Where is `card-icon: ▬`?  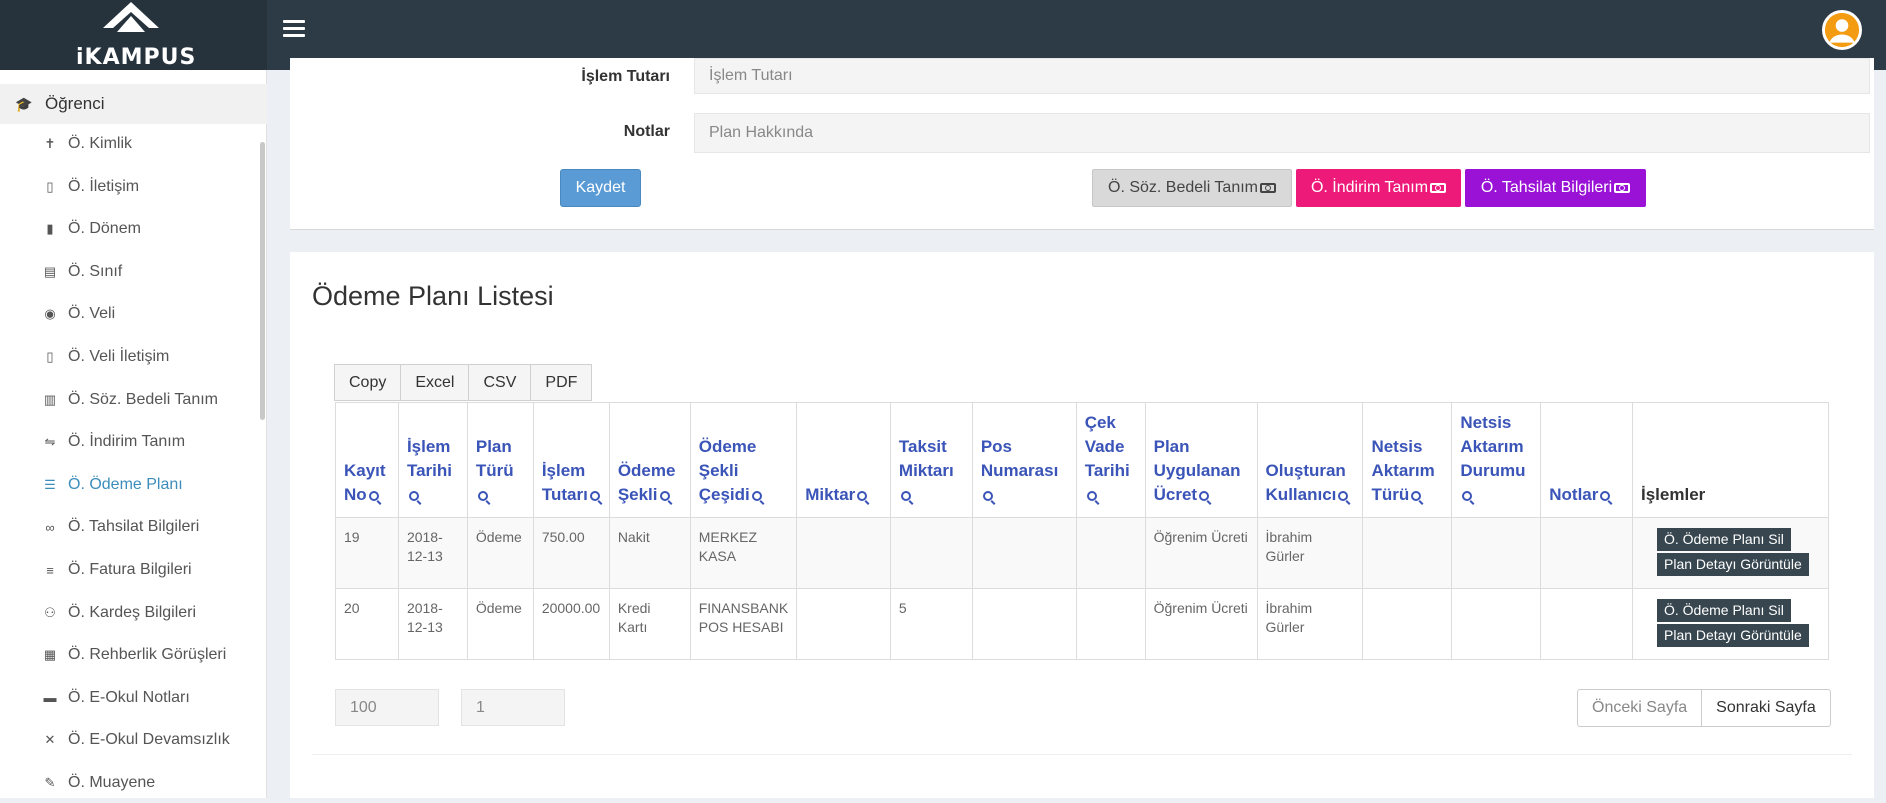
card-icon: ▬ is located at coordinates (50, 698).